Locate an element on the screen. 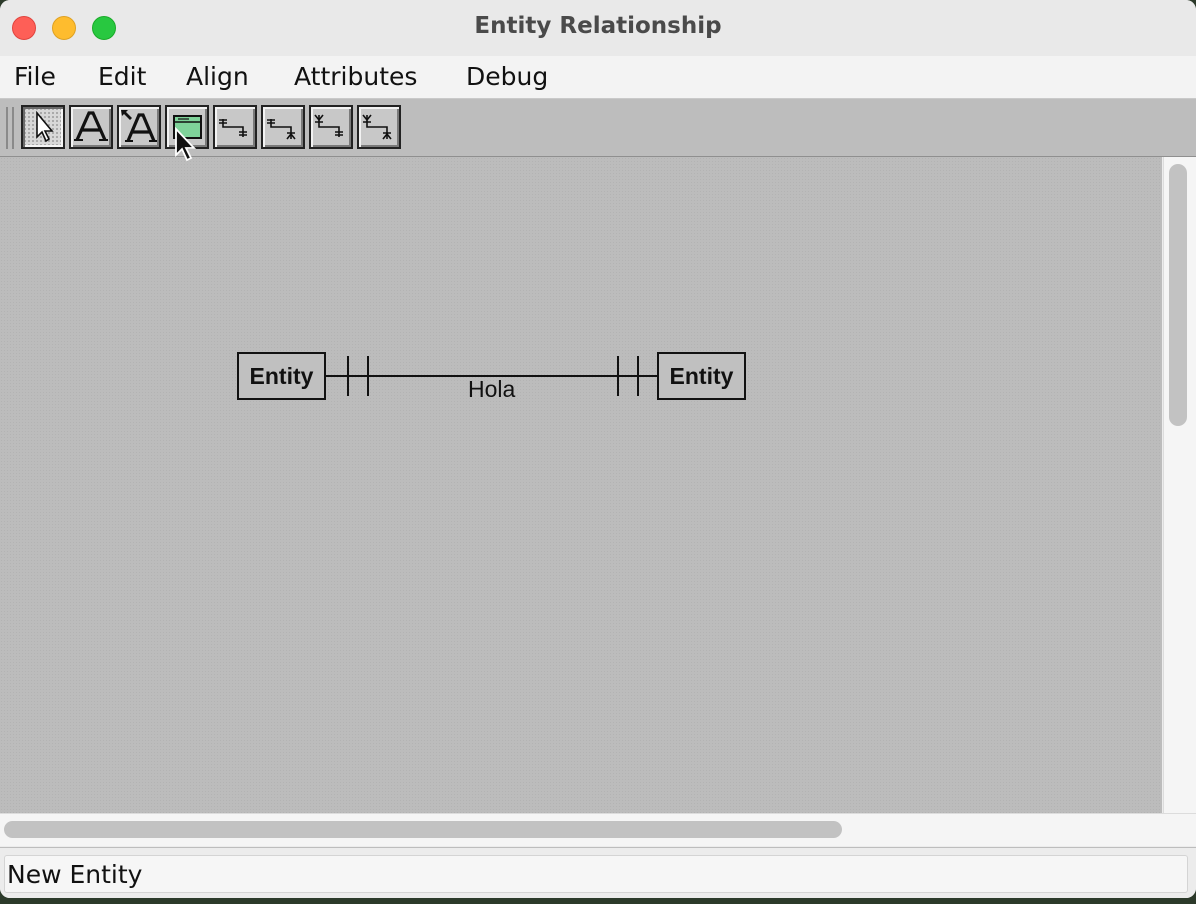 Image resolution: width=1196 pixels, height=904 pixels. title-bar: Entity Relationship is located at coordinates (598, 28).